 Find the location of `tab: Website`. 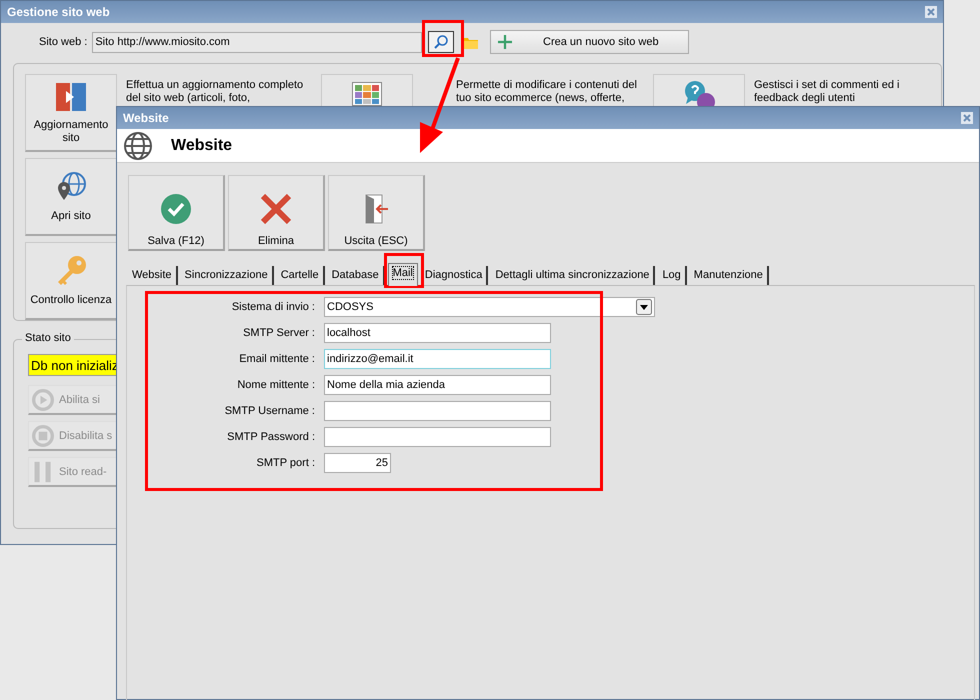

tab: Website is located at coordinates (153, 275).